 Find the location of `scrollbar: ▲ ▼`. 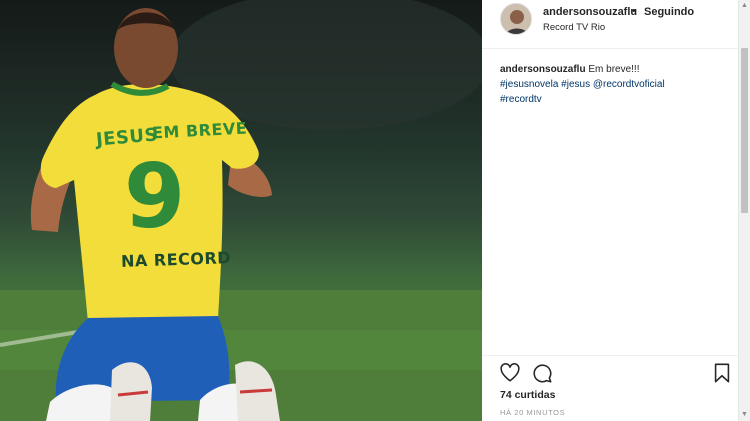

scrollbar: ▲ ▼ is located at coordinates (744, 210).